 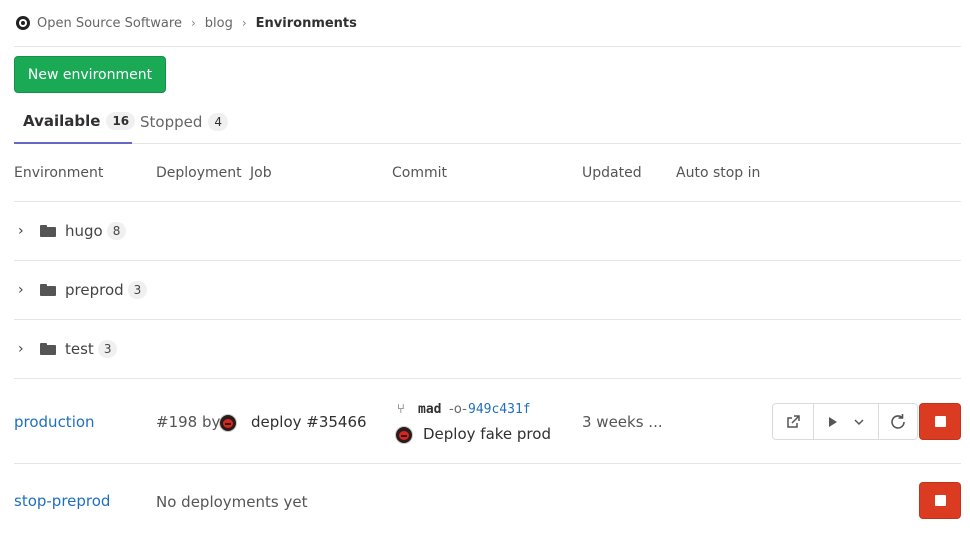 I want to click on tab-available: Available 16, so click(x=75, y=122).